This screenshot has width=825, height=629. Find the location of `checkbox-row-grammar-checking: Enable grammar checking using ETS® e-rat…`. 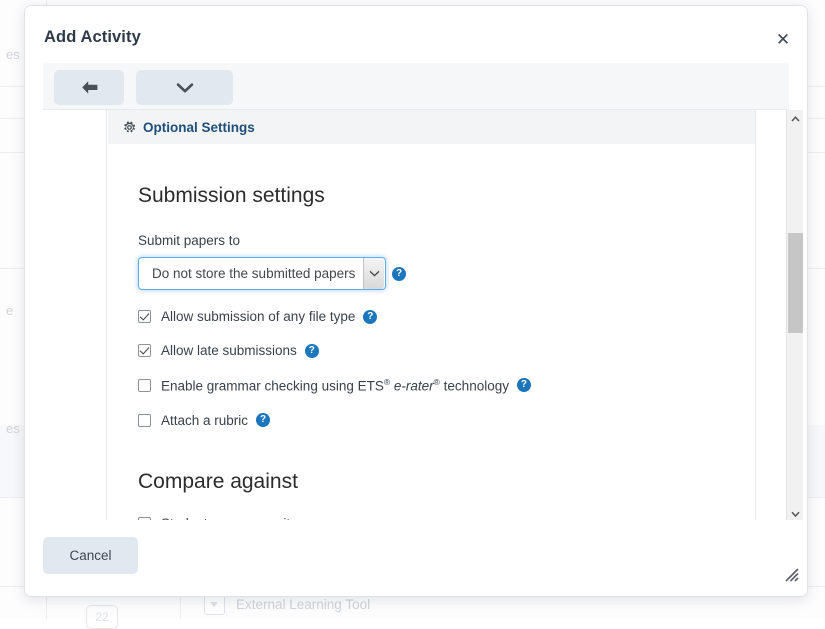

checkbox-row-grammar-checking: Enable grammar checking using ETS® e-rat… is located at coordinates (446, 385).